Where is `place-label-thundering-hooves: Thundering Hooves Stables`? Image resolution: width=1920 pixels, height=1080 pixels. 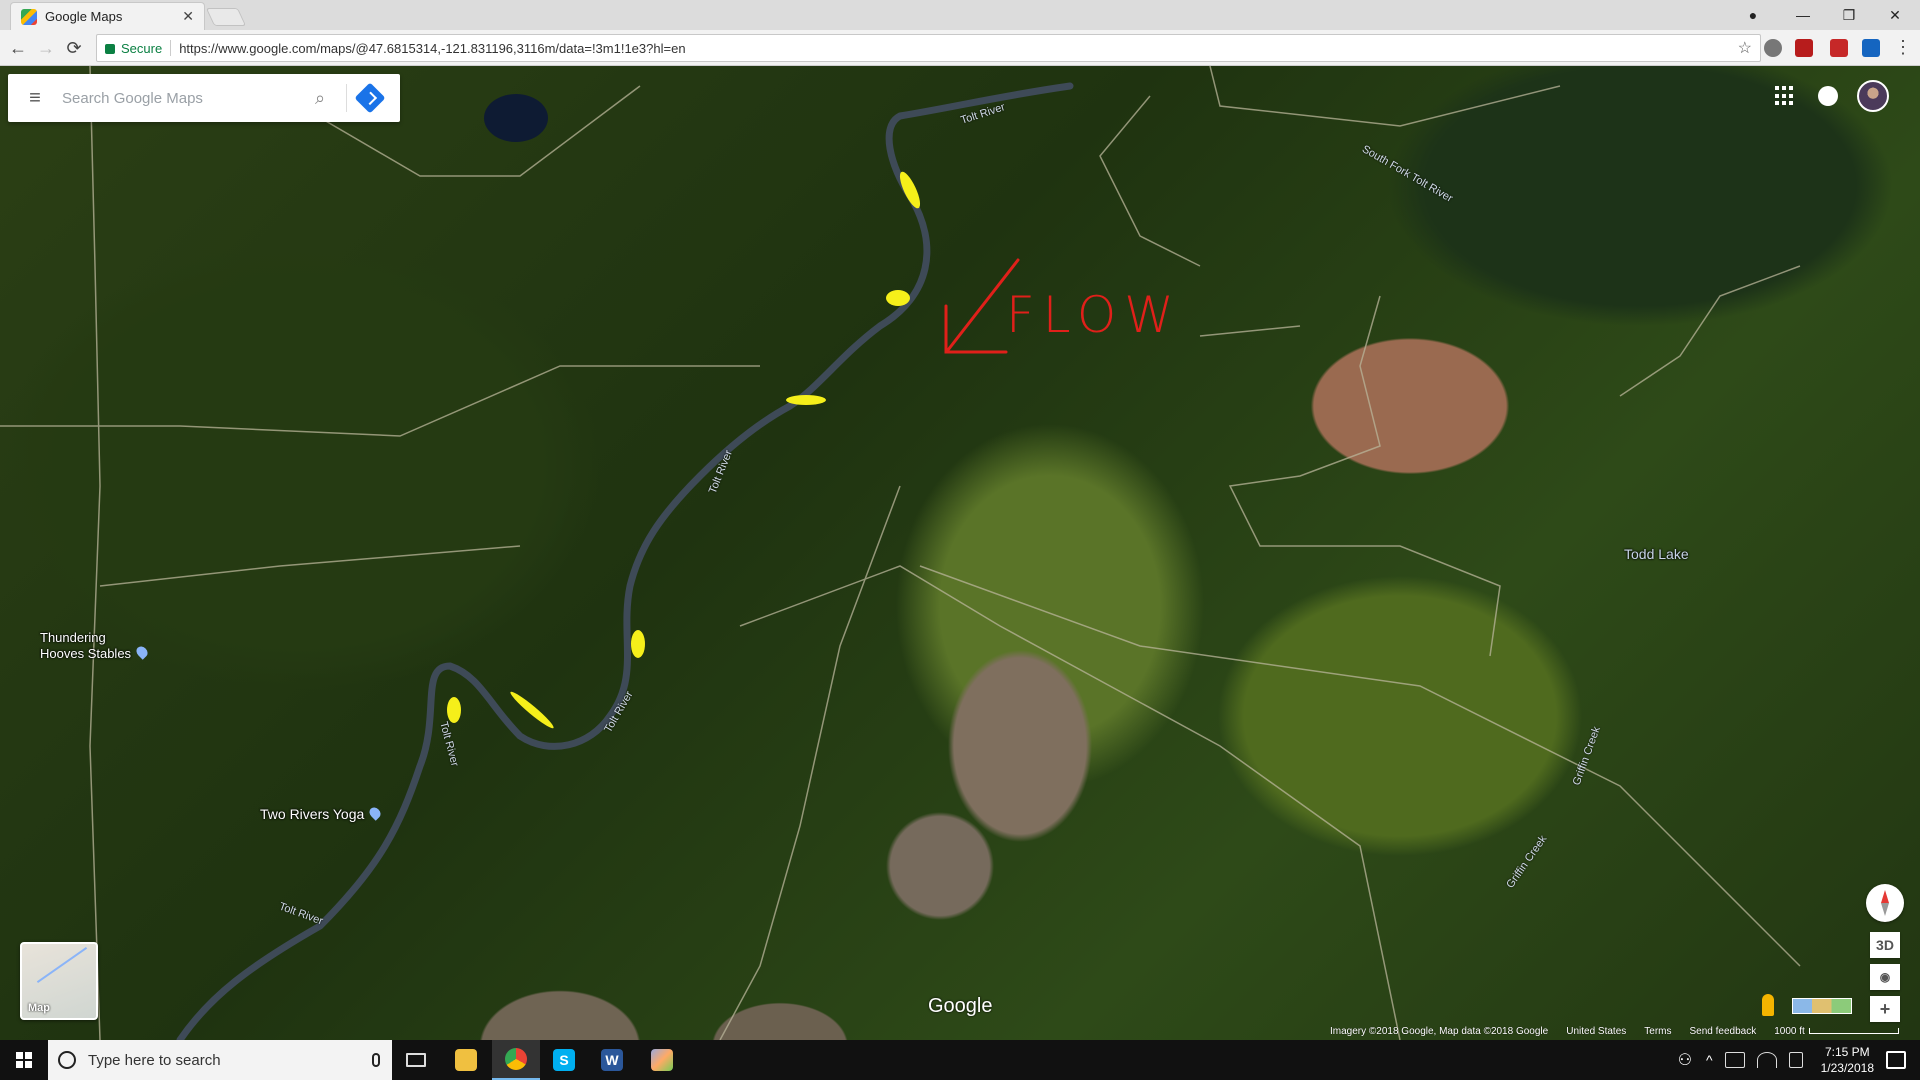
place-label-thundering-hooves: Thundering Hooves Stables is located at coordinates (95, 646).